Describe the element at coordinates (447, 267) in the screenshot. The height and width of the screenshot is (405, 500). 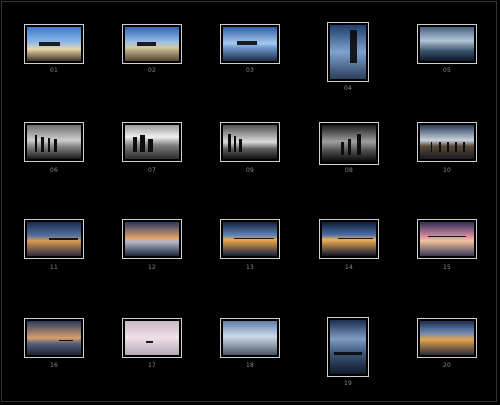
I see `thumbnail-number: 15` at that location.